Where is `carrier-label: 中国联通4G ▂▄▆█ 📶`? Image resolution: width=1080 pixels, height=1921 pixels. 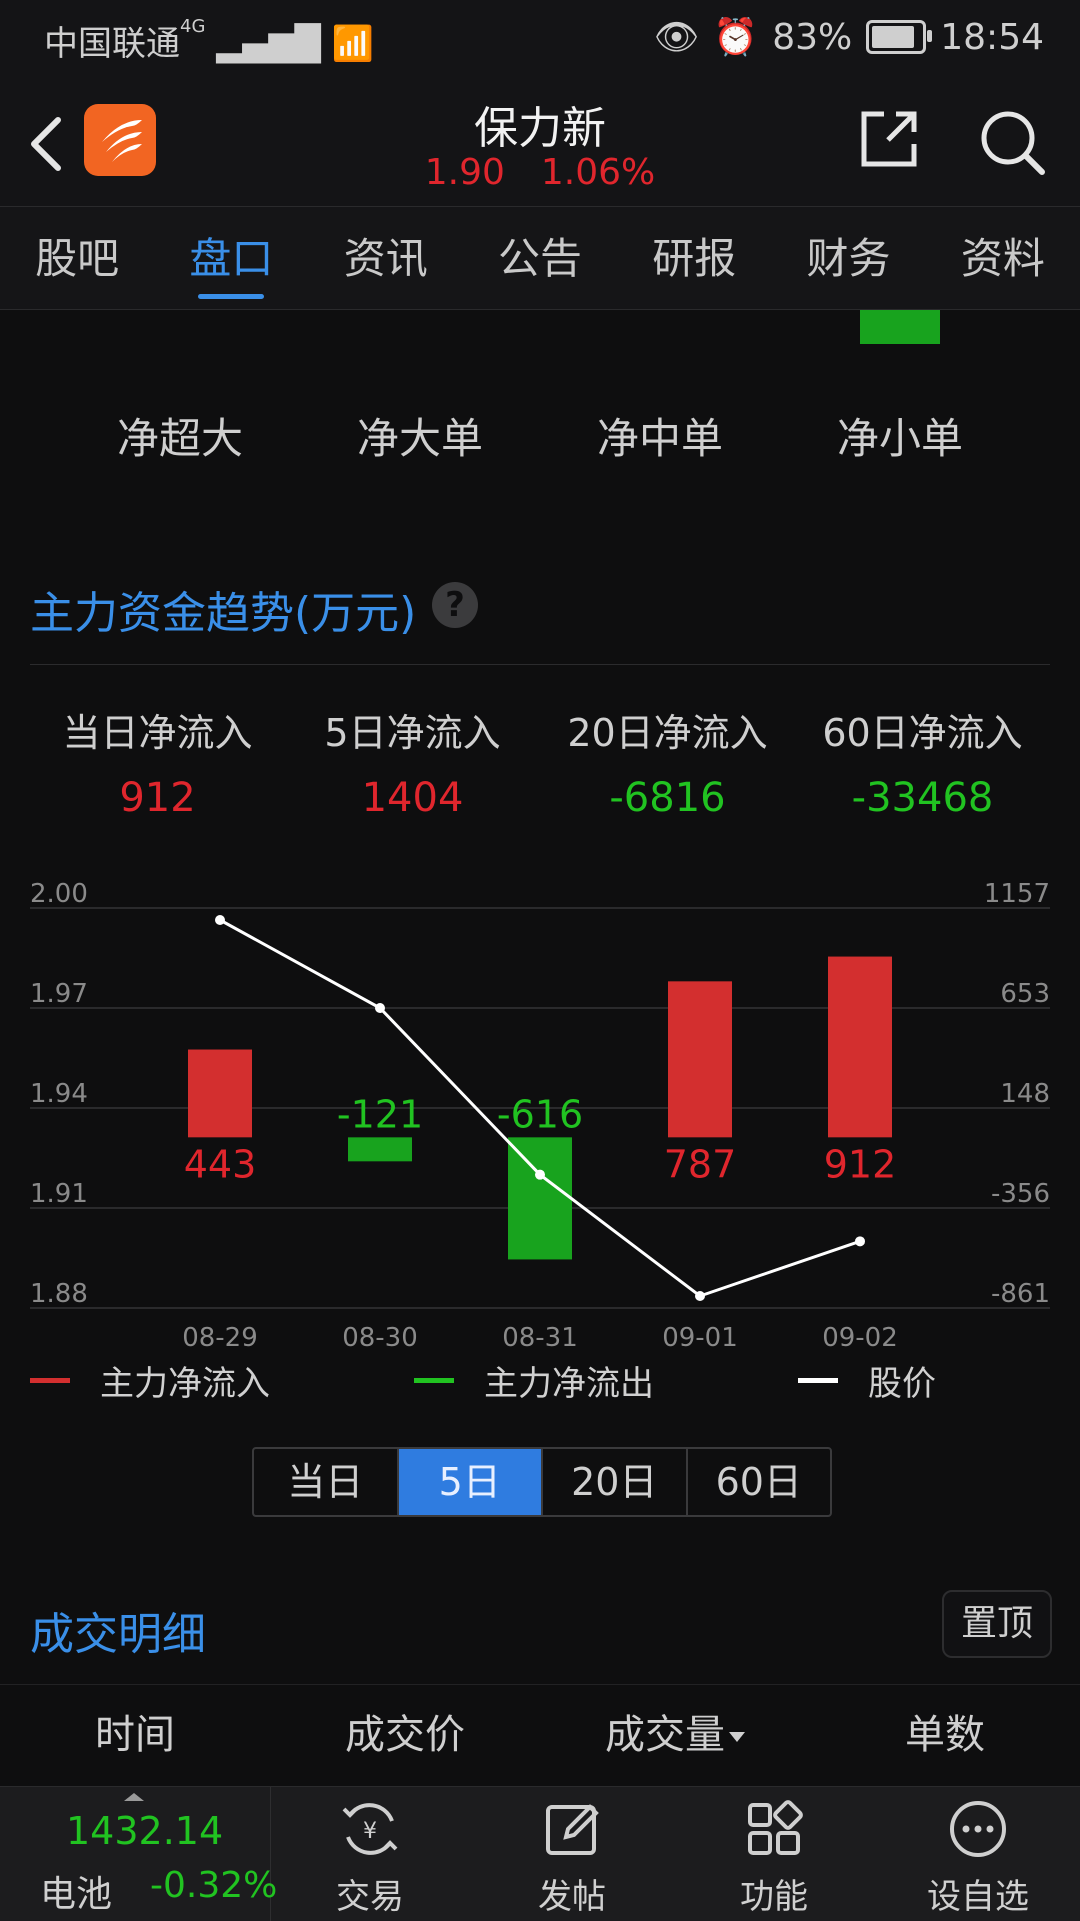
carrier-label: 中国联通4G ▂▄▆█ 📶 is located at coordinates (209, 40).